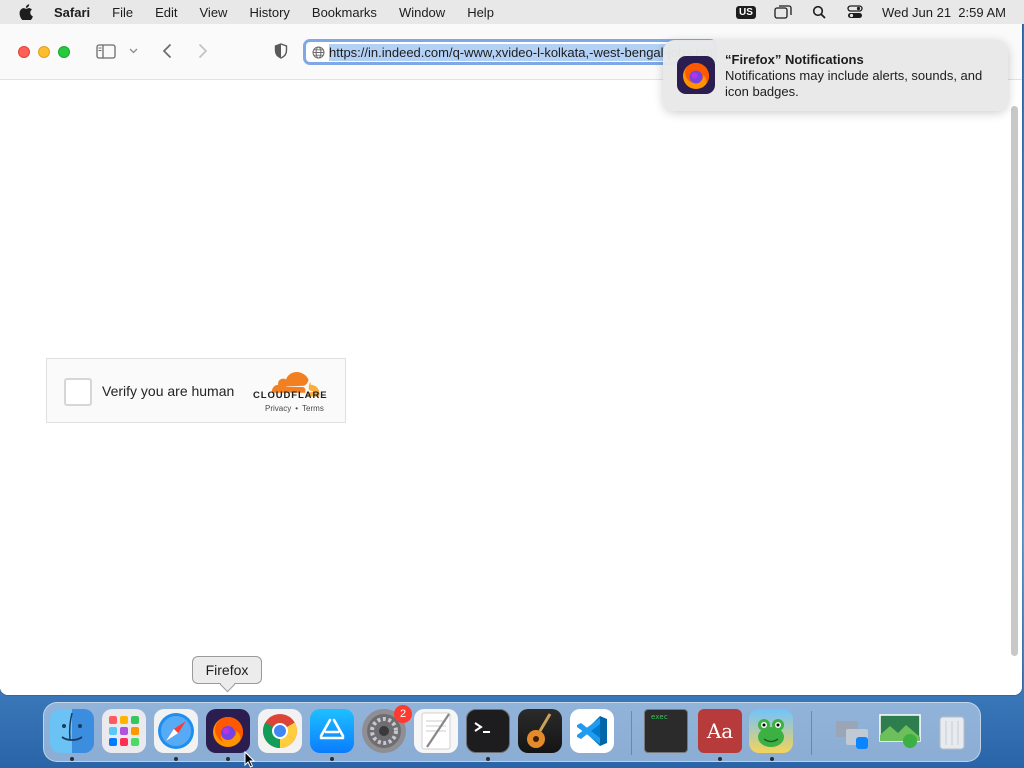 The width and height of the screenshot is (1024, 768). Describe the element at coordinates (482, 727) in the screenshot. I see `terminal-icon` at that location.